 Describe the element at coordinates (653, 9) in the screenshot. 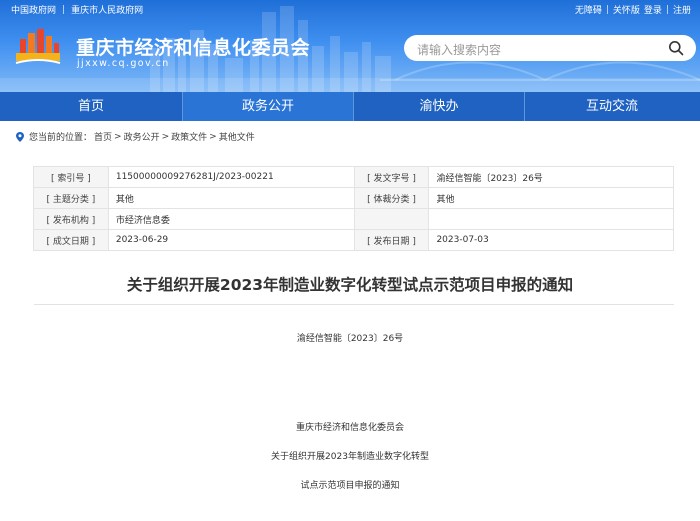

I see `link-login: 登录` at that location.